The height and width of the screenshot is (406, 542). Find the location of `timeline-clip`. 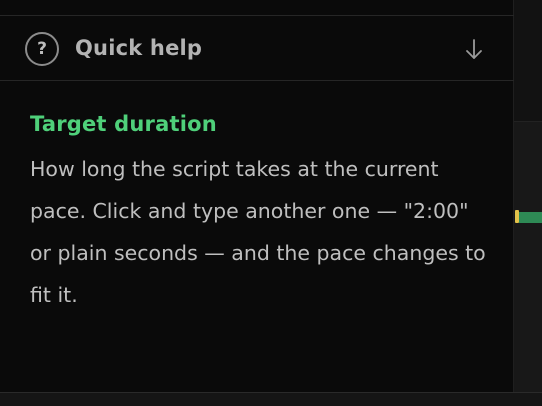

timeline-clip is located at coordinates (530, 217).